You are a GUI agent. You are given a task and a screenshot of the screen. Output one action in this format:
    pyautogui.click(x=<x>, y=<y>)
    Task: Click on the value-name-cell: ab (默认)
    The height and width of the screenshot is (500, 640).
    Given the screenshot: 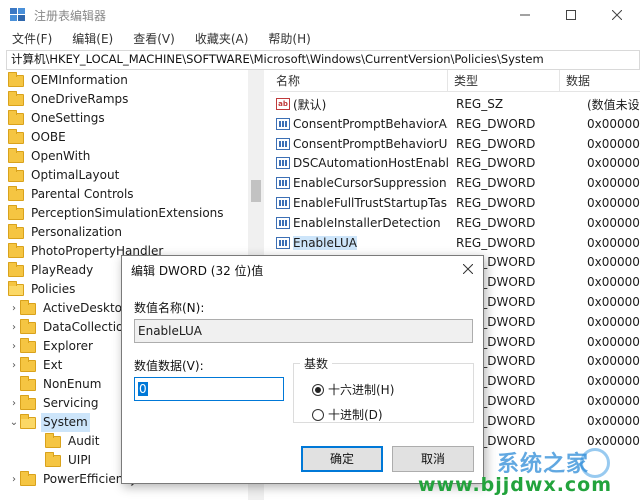 What is the action you would take?
    pyautogui.click(x=359, y=104)
    